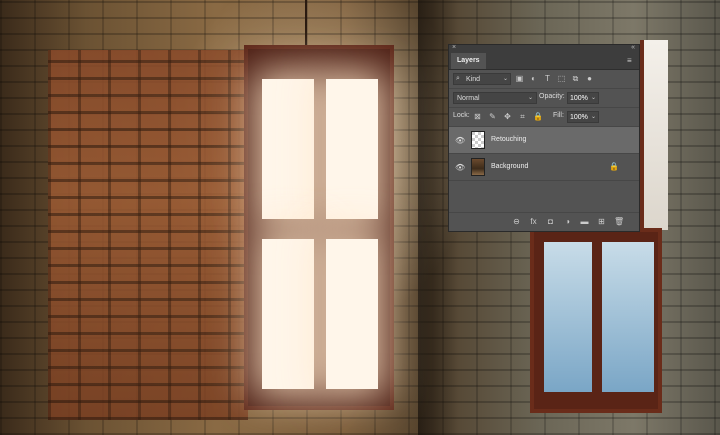 The width and height of the screenshot is (720, 435). I want to click on lock-label: Lock:, so click(461, 115).